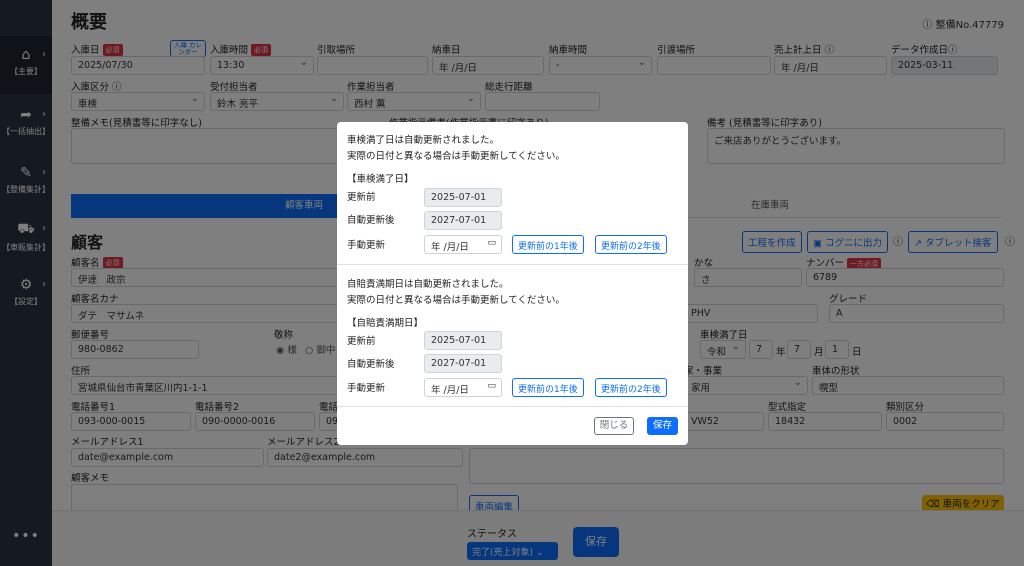 Image resolution: width=1024 pixels, height=566 pixels. I want to click on shaken-manual-label: 手動更新, so click(366, 245).